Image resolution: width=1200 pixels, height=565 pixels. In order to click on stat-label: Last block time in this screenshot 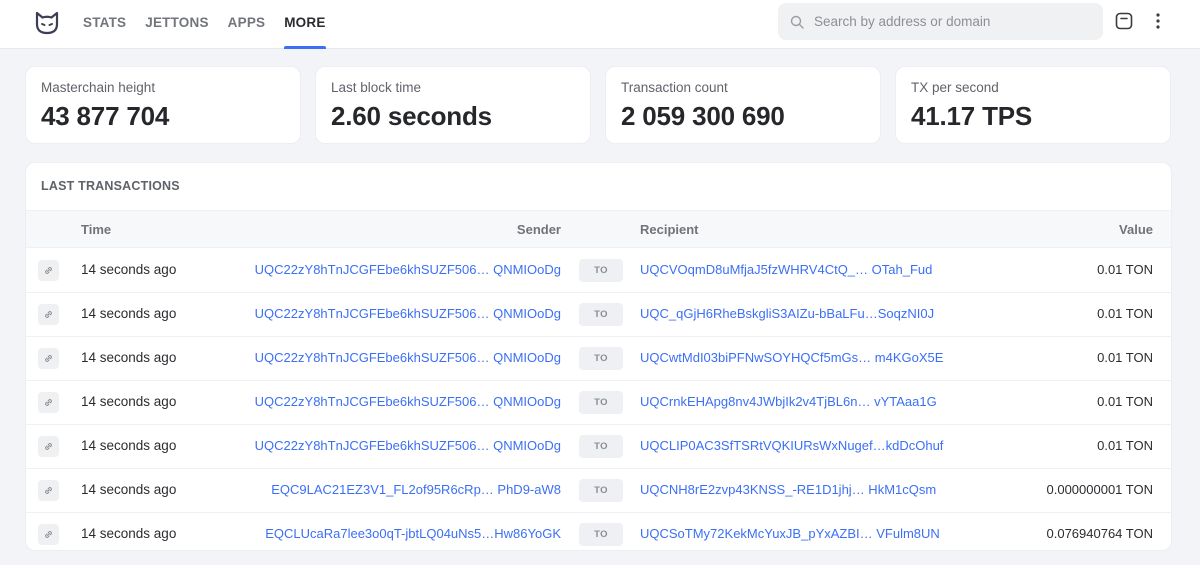, I will do `click(376, 87)`.